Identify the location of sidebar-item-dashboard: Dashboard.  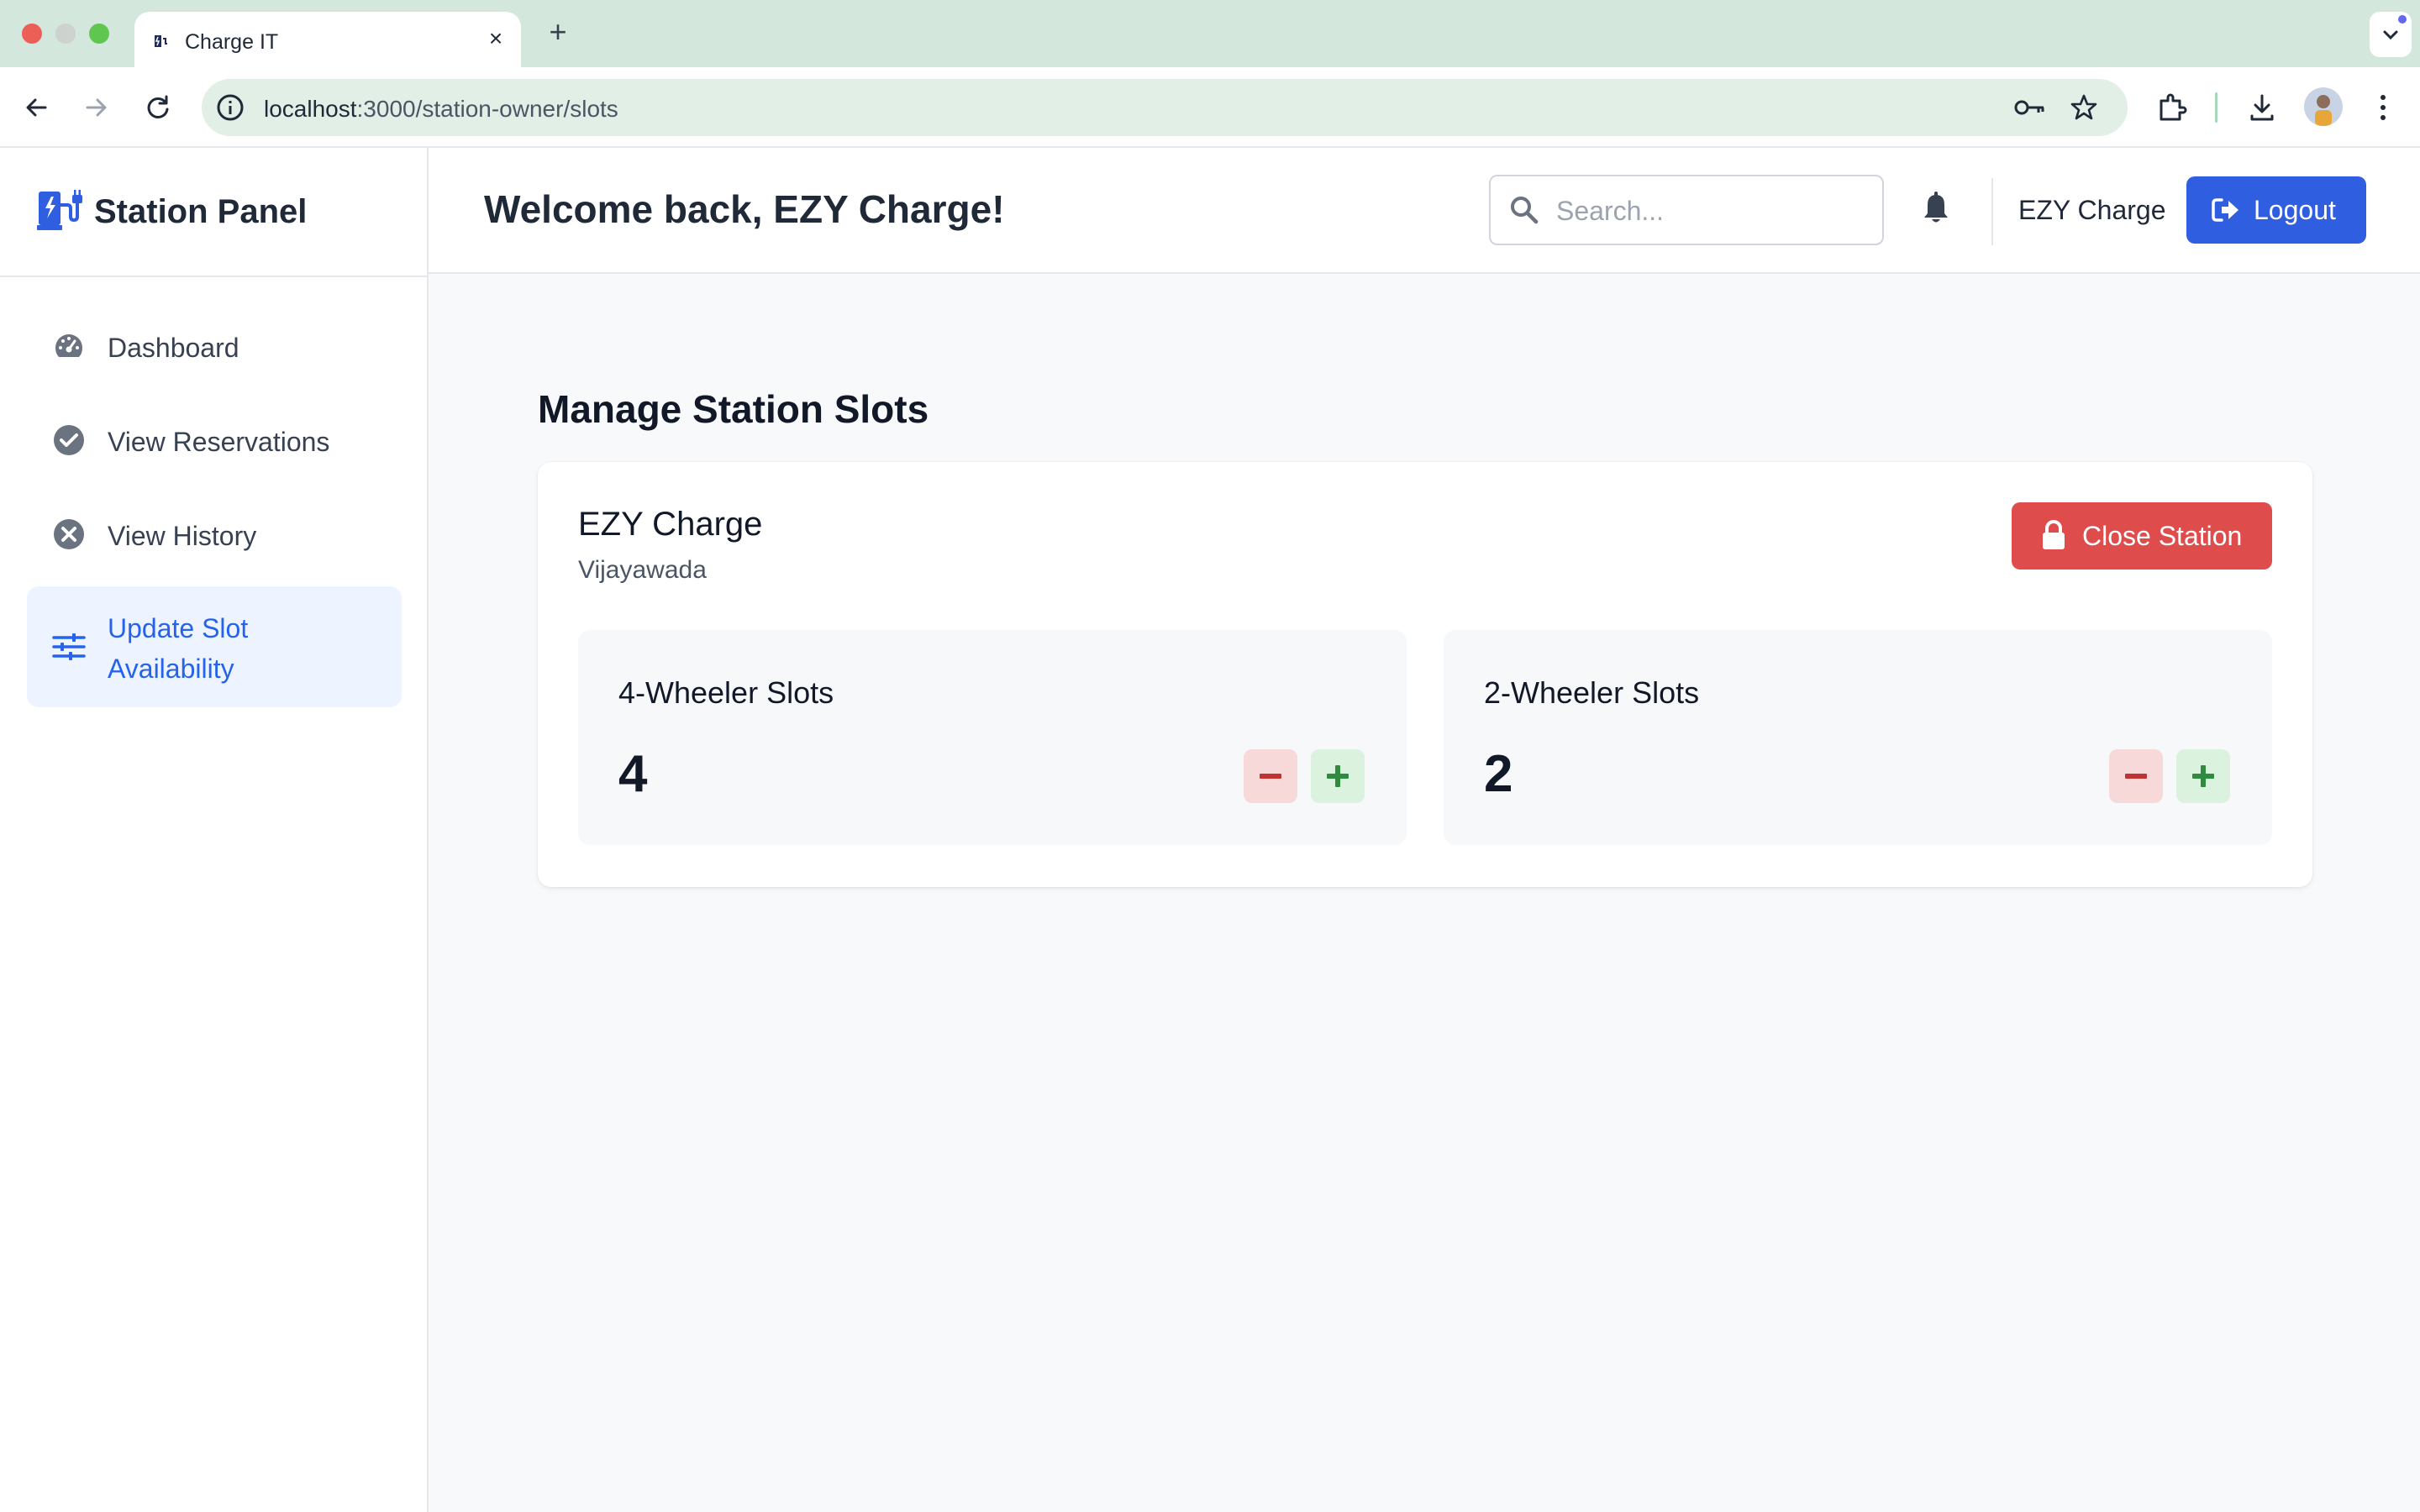
(214, 346).